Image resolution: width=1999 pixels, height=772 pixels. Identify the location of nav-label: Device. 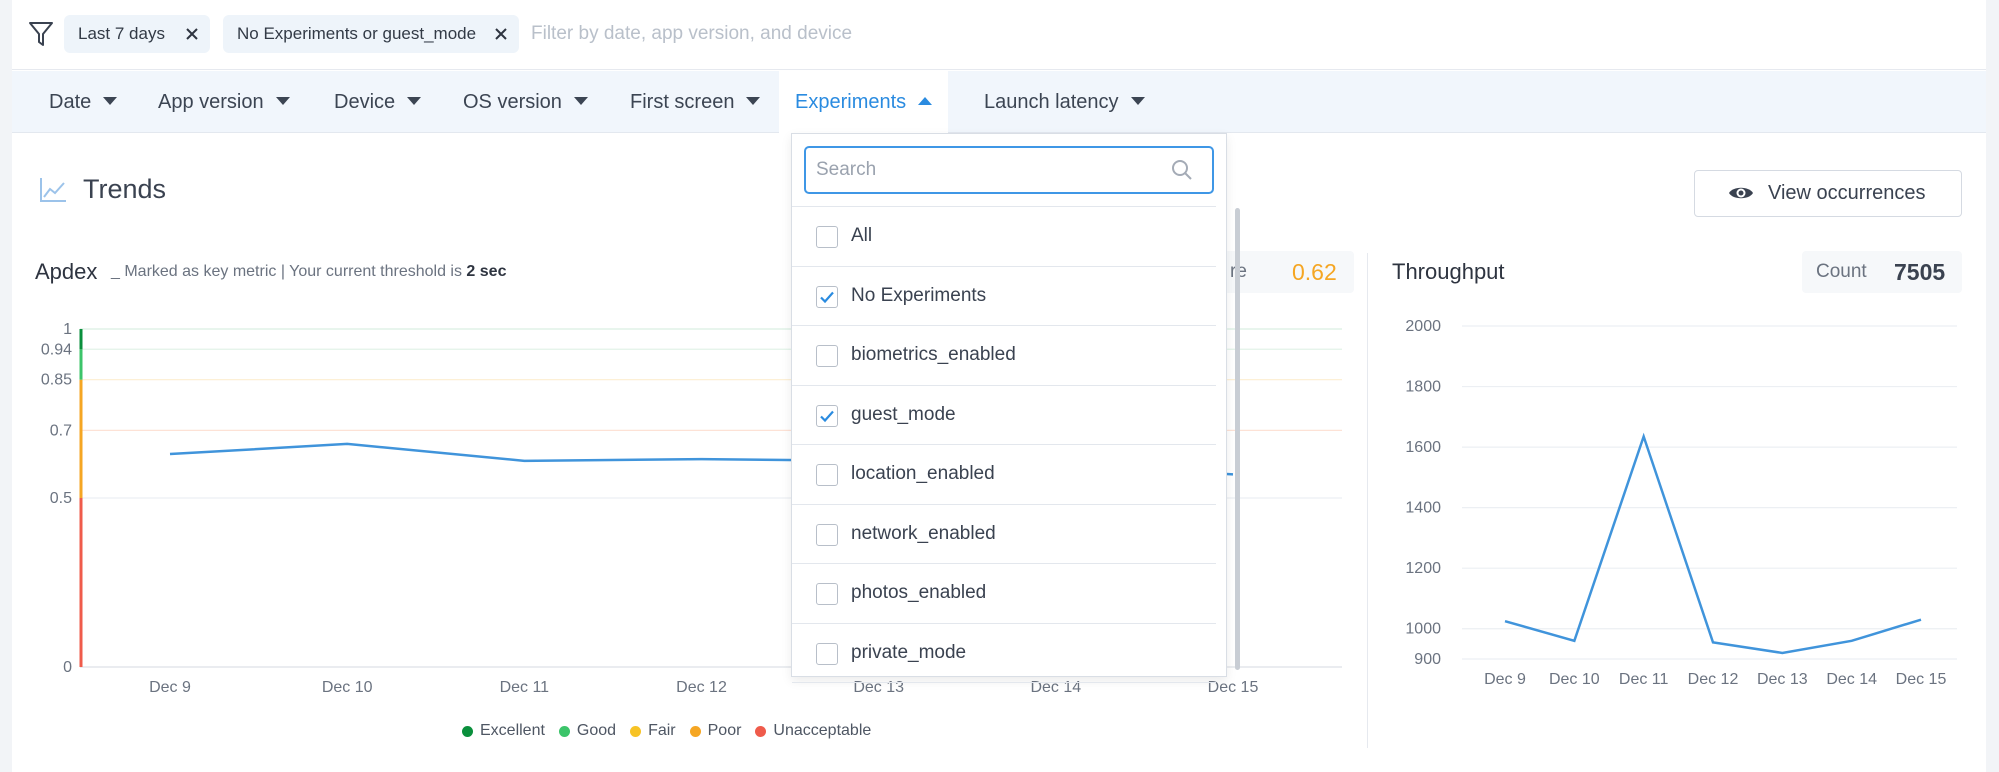
(365, 102).